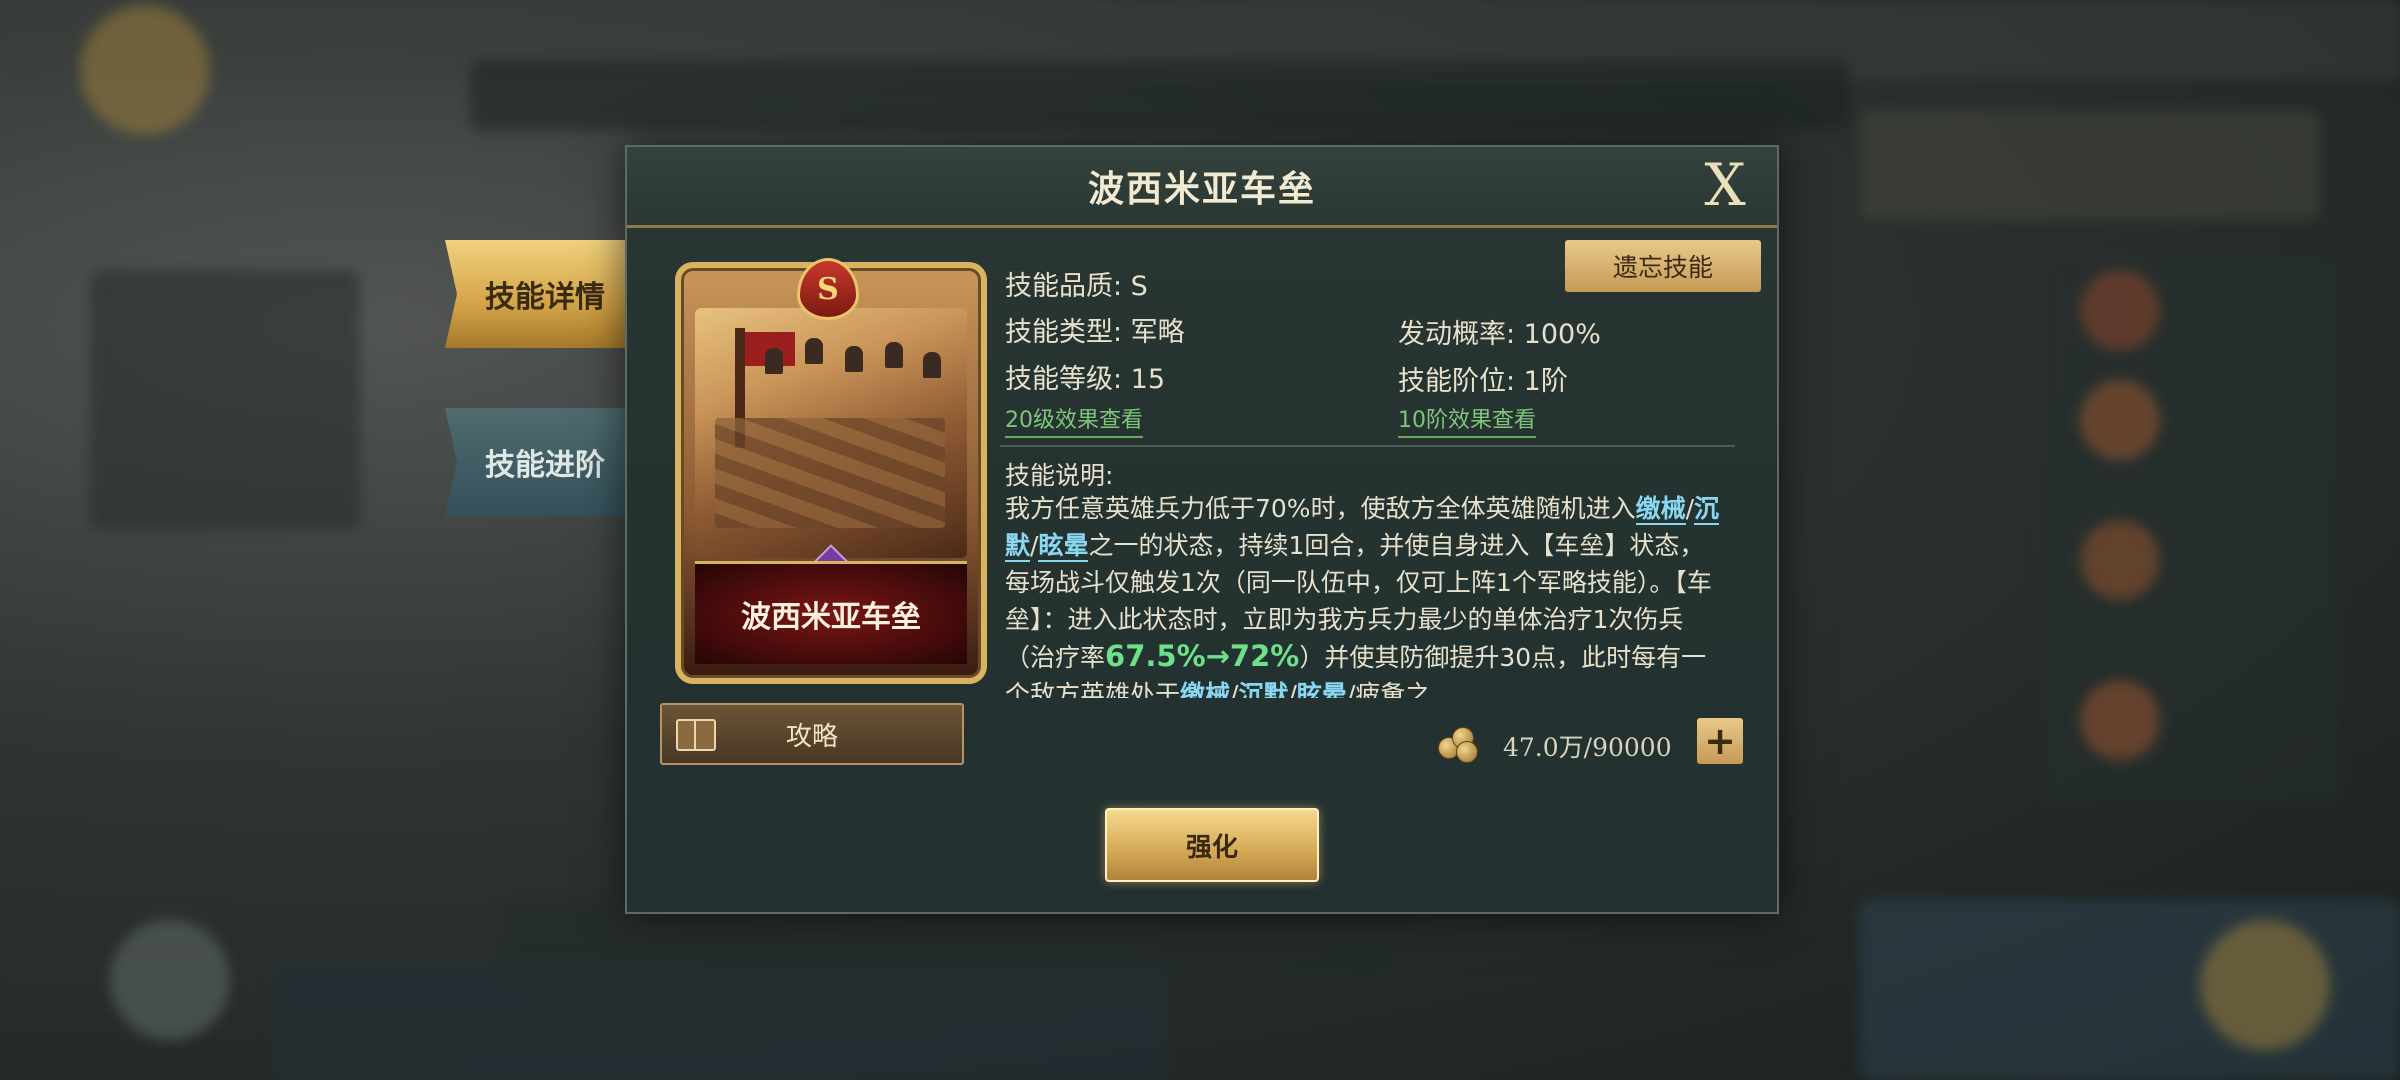 This screenshot has height=1080, width=2400. Describe the element at coordinates (1074, 420) in the screenshot. I see `level-effect-link: 20级效果查看` at that location.